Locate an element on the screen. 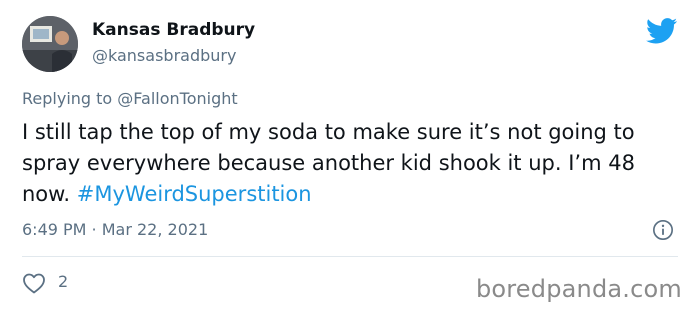  twitter-bird-icon is located at coordinates (662, 31).